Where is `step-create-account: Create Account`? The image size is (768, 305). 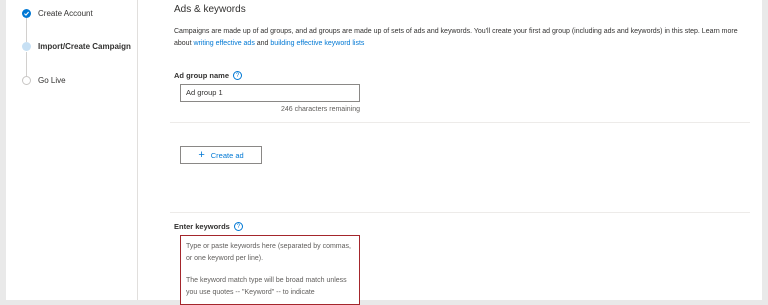
step-create-account: Create Account is located at coordinates (57, 13).